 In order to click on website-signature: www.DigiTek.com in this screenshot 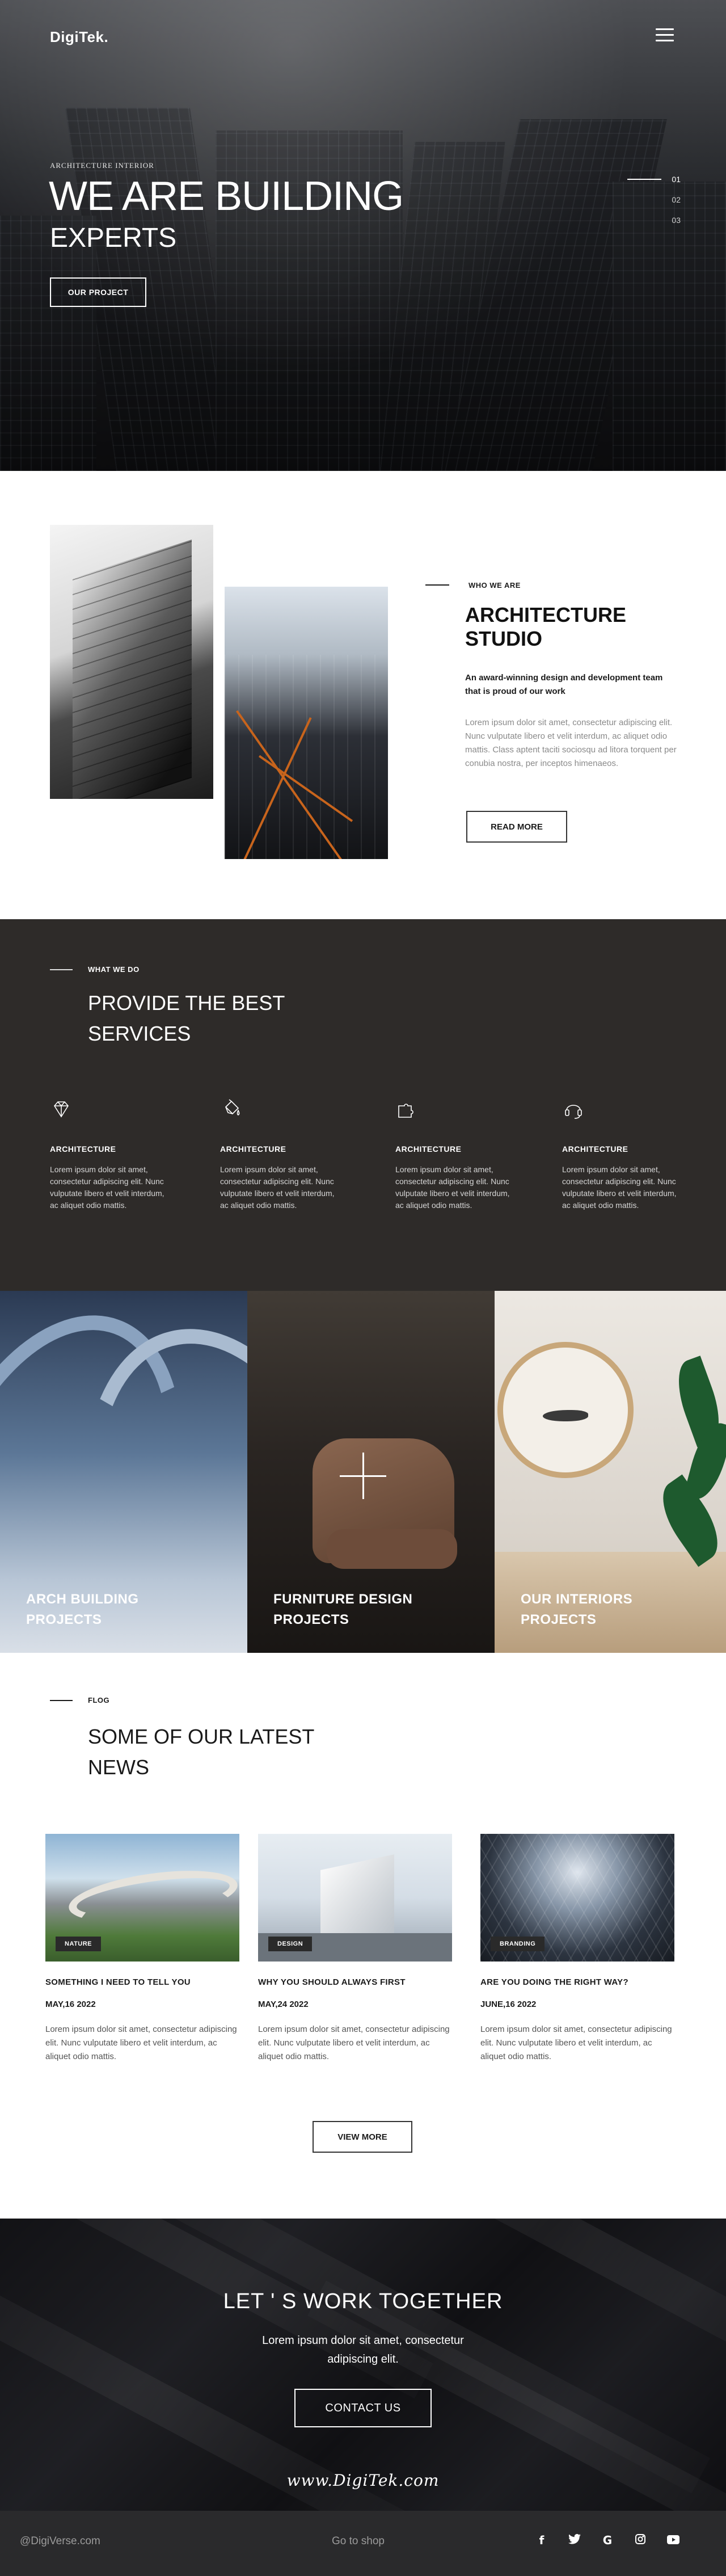, I will do `click(363, 2480)`.